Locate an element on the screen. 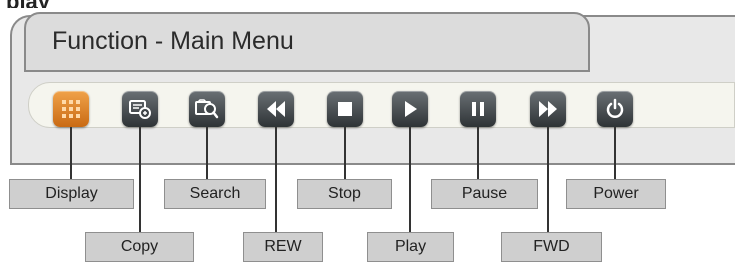 The width and height of the screenshot is (735, 263). pause-button is located at coordinates (478, 109).